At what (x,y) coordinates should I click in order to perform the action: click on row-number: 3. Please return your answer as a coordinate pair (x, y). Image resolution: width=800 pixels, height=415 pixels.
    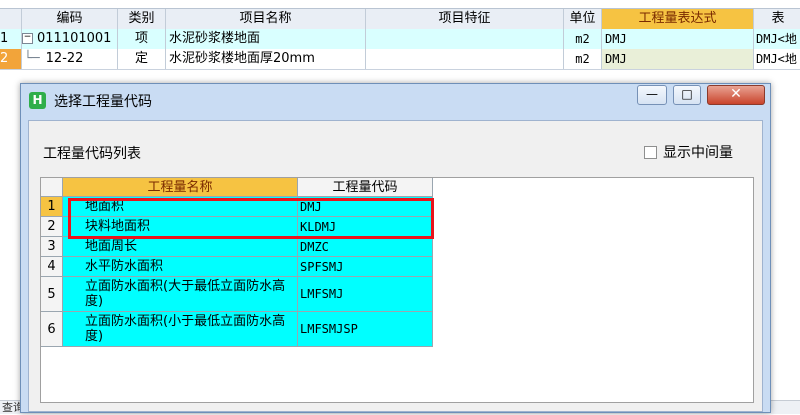
    Looking at the image, I should click on (52, 247).